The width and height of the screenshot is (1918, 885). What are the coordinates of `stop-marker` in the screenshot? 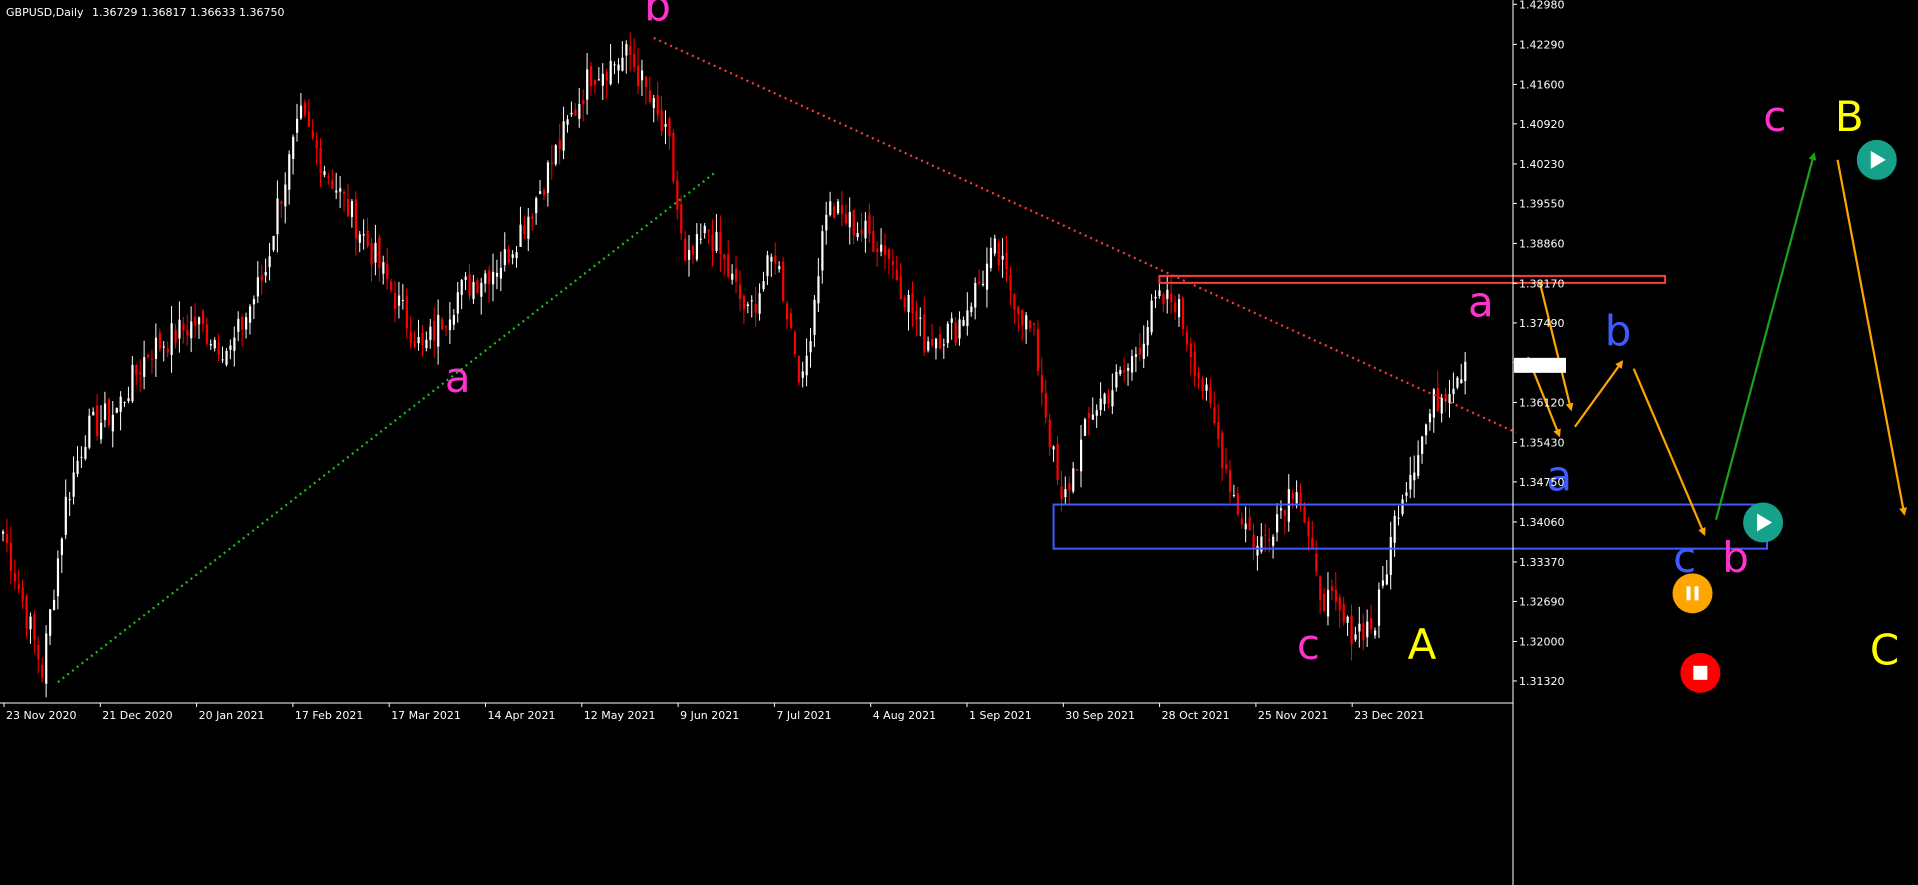 It's located at (1700, 672).